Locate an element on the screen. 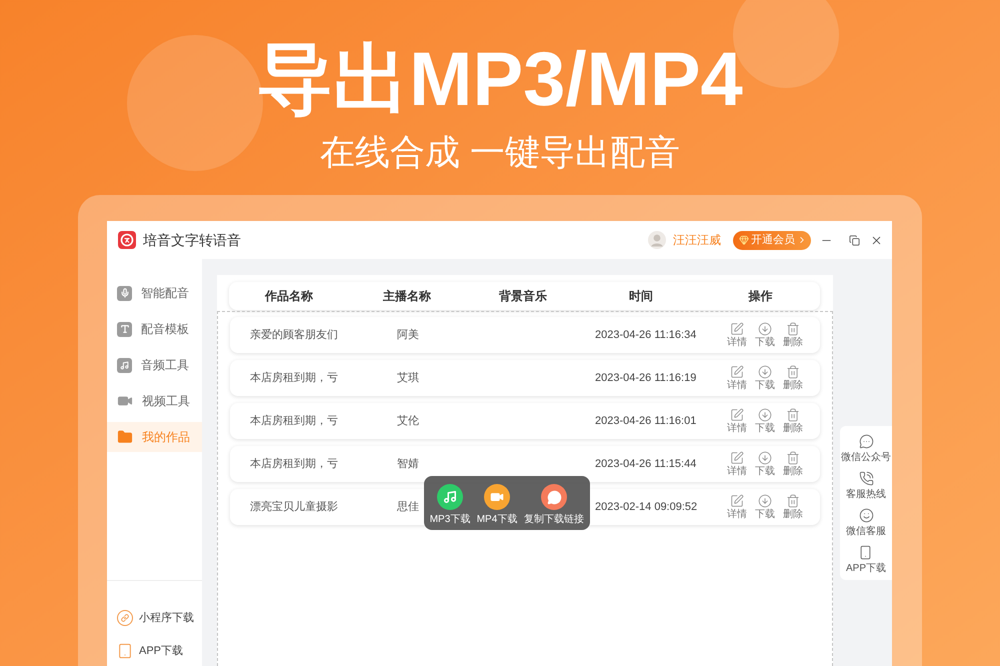  sidebar-item: 我的作品 is located at coordinates (154, 437).